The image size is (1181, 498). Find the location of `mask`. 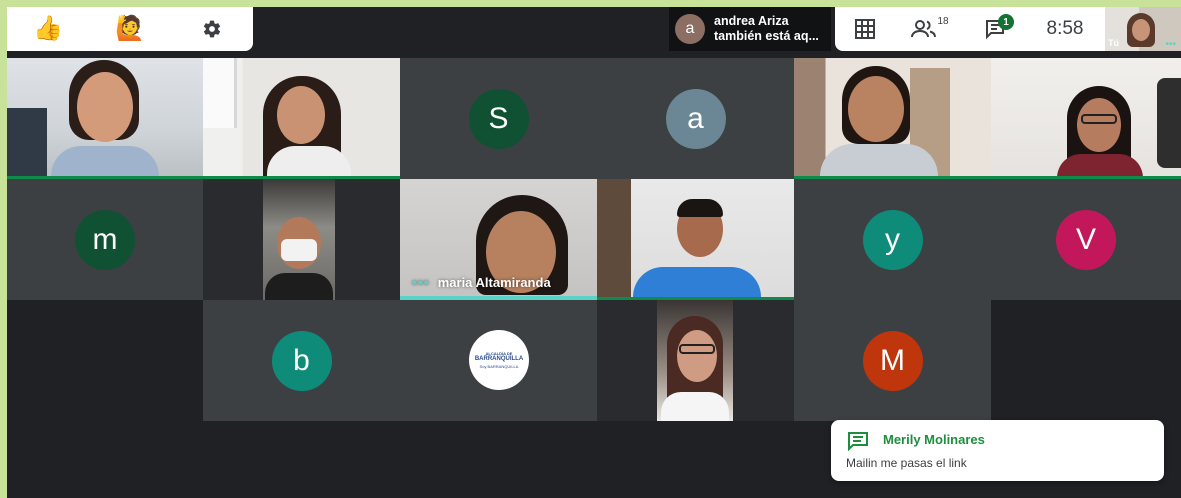

mask is located at coordinates (299, 250).